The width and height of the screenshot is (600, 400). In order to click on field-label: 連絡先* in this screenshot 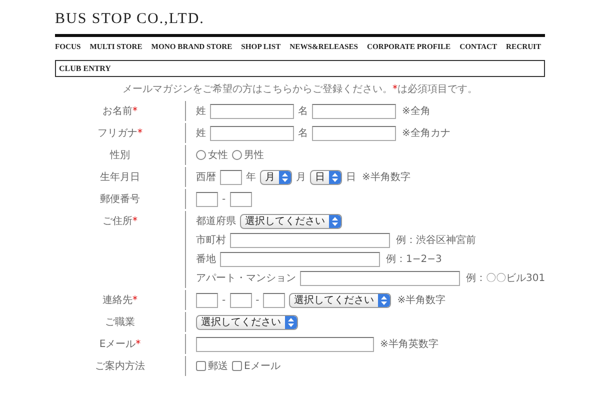, I will do `click(120, 300)`.